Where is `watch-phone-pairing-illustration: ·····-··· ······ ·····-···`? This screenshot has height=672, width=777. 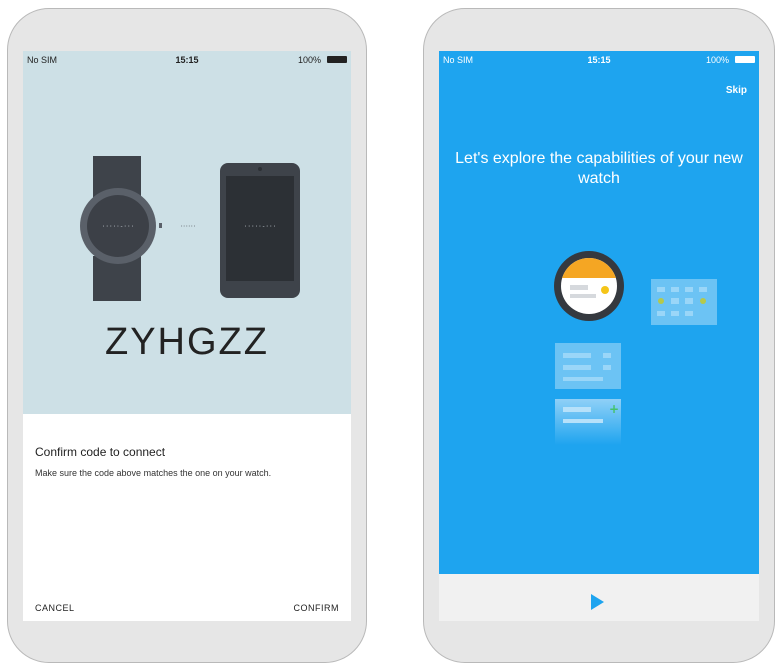 watch-phone-pairing-illustration: ·····-··· ······ ·····-··· is located at coordinates (190, 228).